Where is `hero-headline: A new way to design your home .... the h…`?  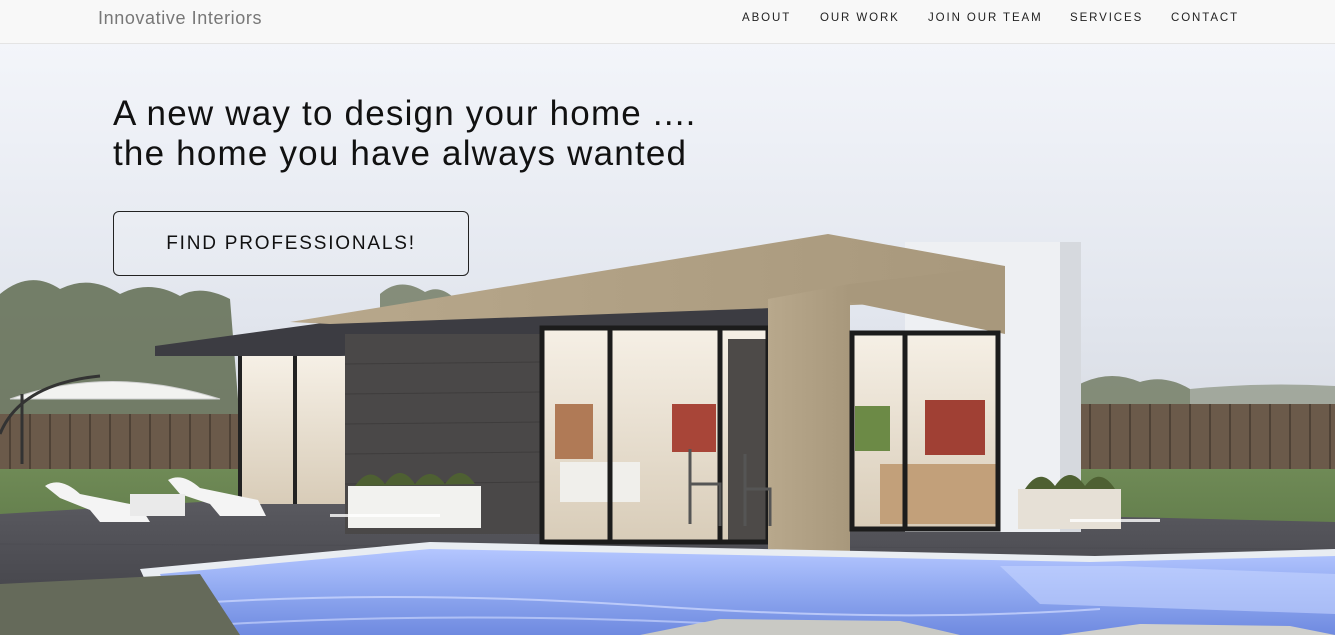
hero-headline: A new way to design your home .... the h… is located at coordinates (405, 134).